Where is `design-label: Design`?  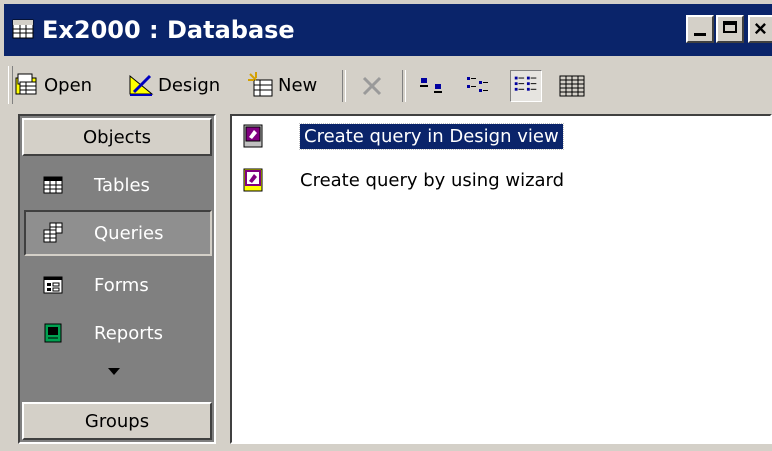
design-label: Design is located at coordinates (189, 85).